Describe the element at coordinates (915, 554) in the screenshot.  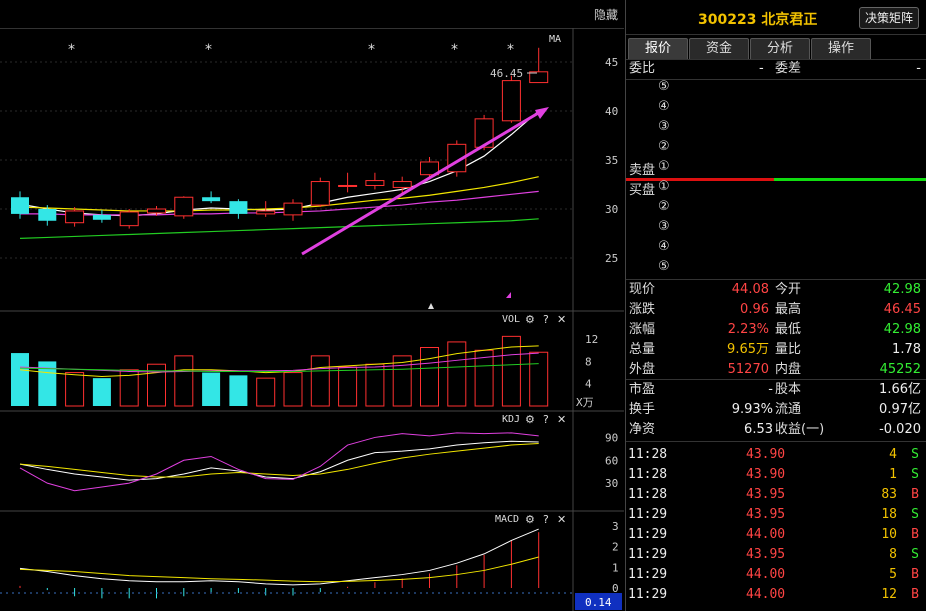
I see `tick-side: S` at that location.